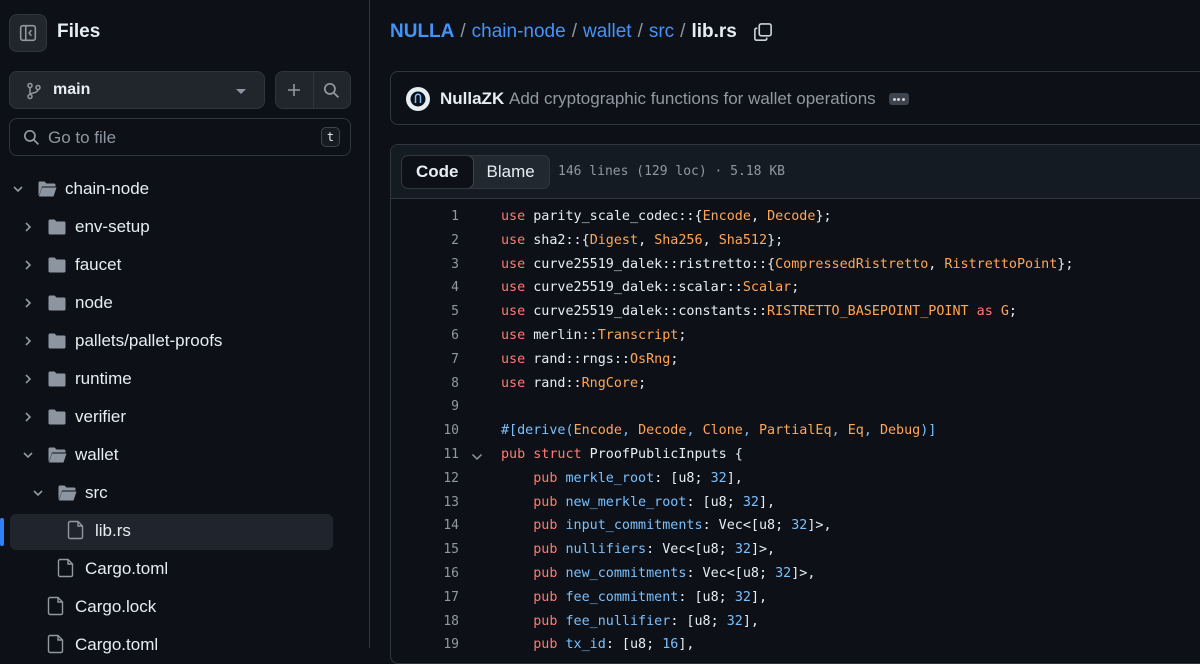 The width and height of the screenshot is (1200, 664). Describe the element at coordinates (418, 99) in the screenshot. I see `author-avatar` at that location.